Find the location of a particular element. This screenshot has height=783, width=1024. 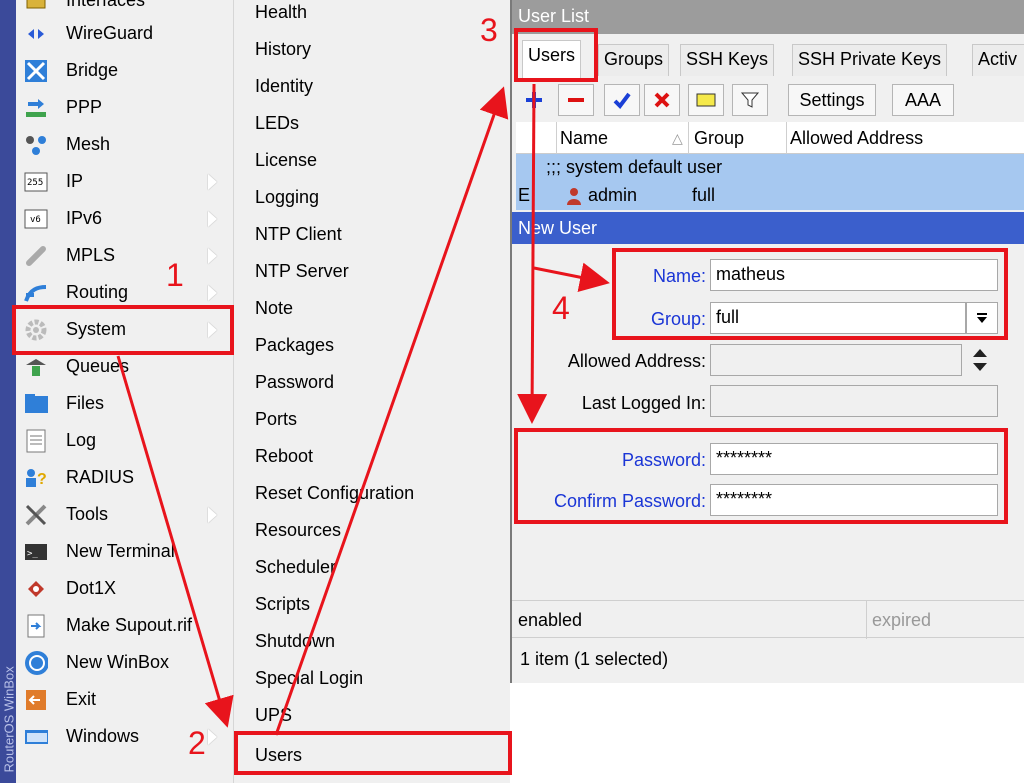

menu-item-wireguard: WireGuard is located at coordinates (125, 33).